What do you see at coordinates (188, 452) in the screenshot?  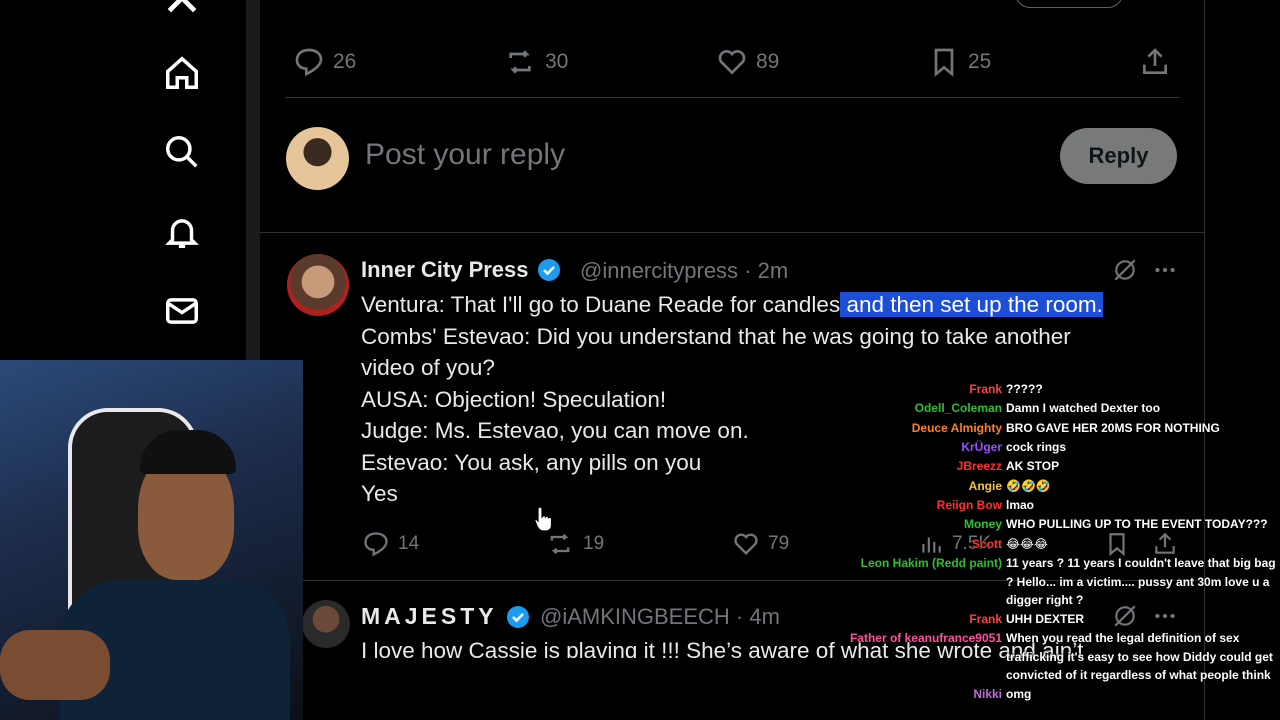 I see `streamer-cap` at bounding box center [188, 452].